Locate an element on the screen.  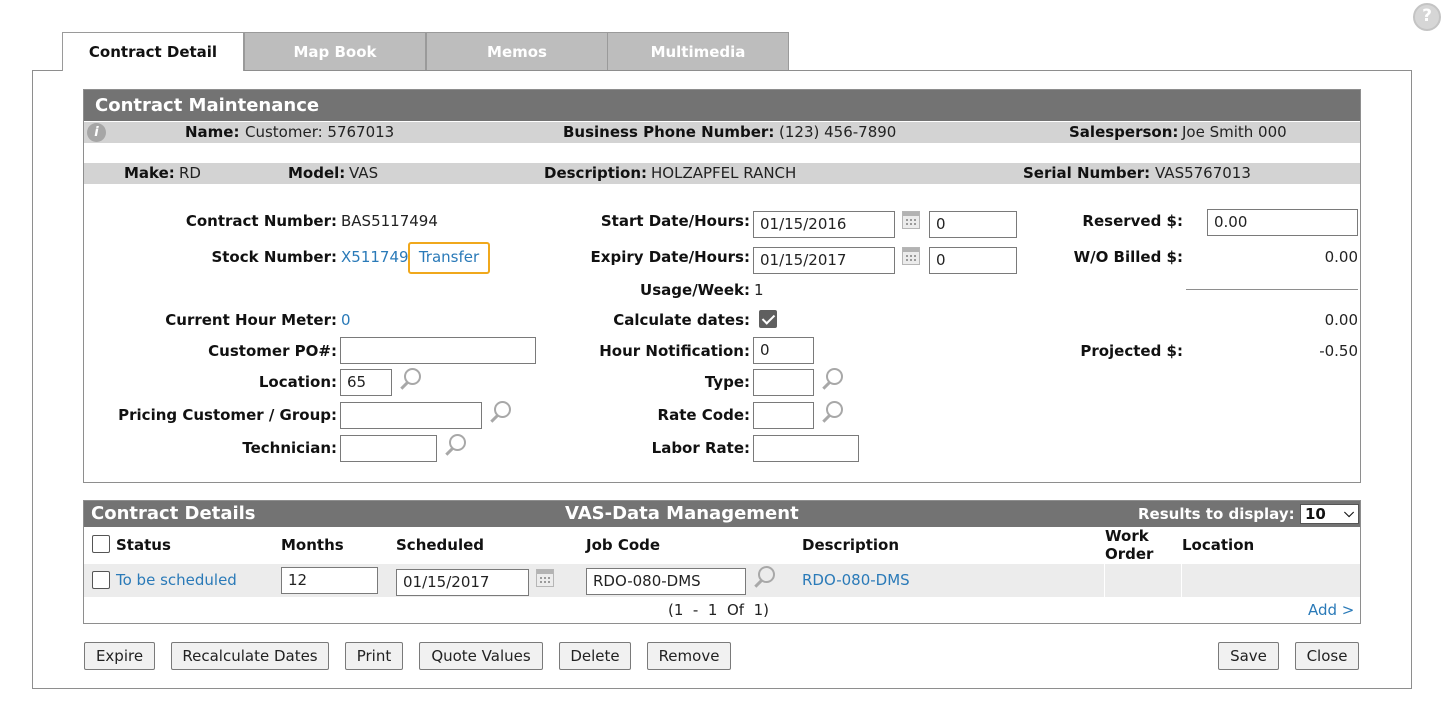
labor-rate-label: Labor Rate: is located at coordinates (700, 448).